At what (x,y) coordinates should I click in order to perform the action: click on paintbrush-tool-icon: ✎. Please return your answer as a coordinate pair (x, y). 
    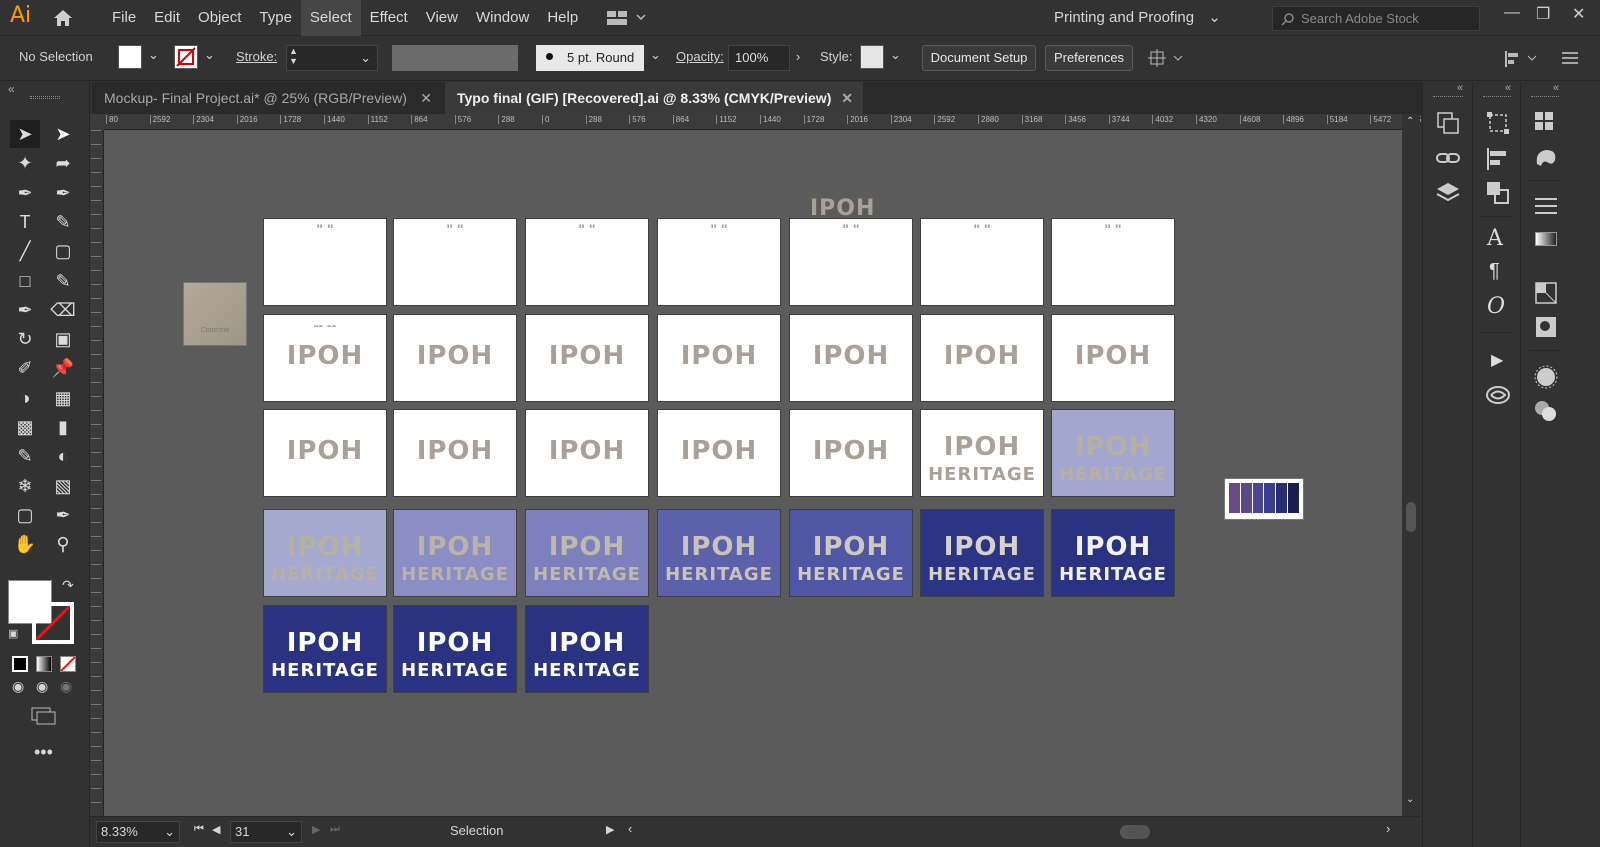
    Looking at the image, I should click on (63, 281).